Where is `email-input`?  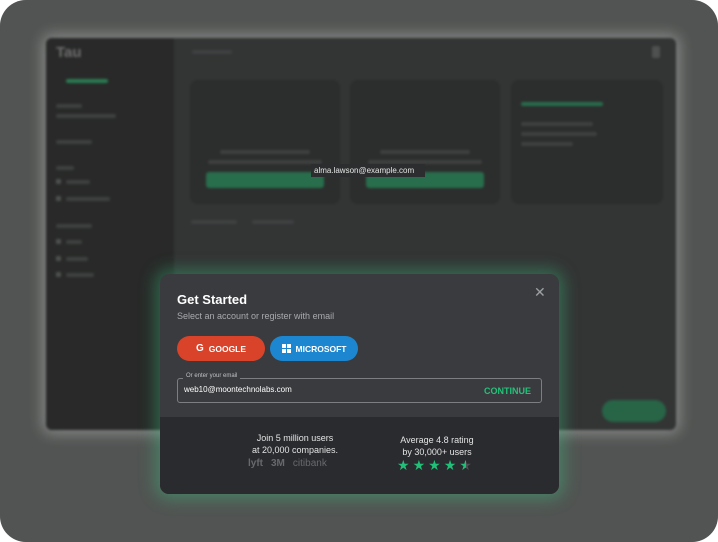 email-input is located at coordinates (319, 389).